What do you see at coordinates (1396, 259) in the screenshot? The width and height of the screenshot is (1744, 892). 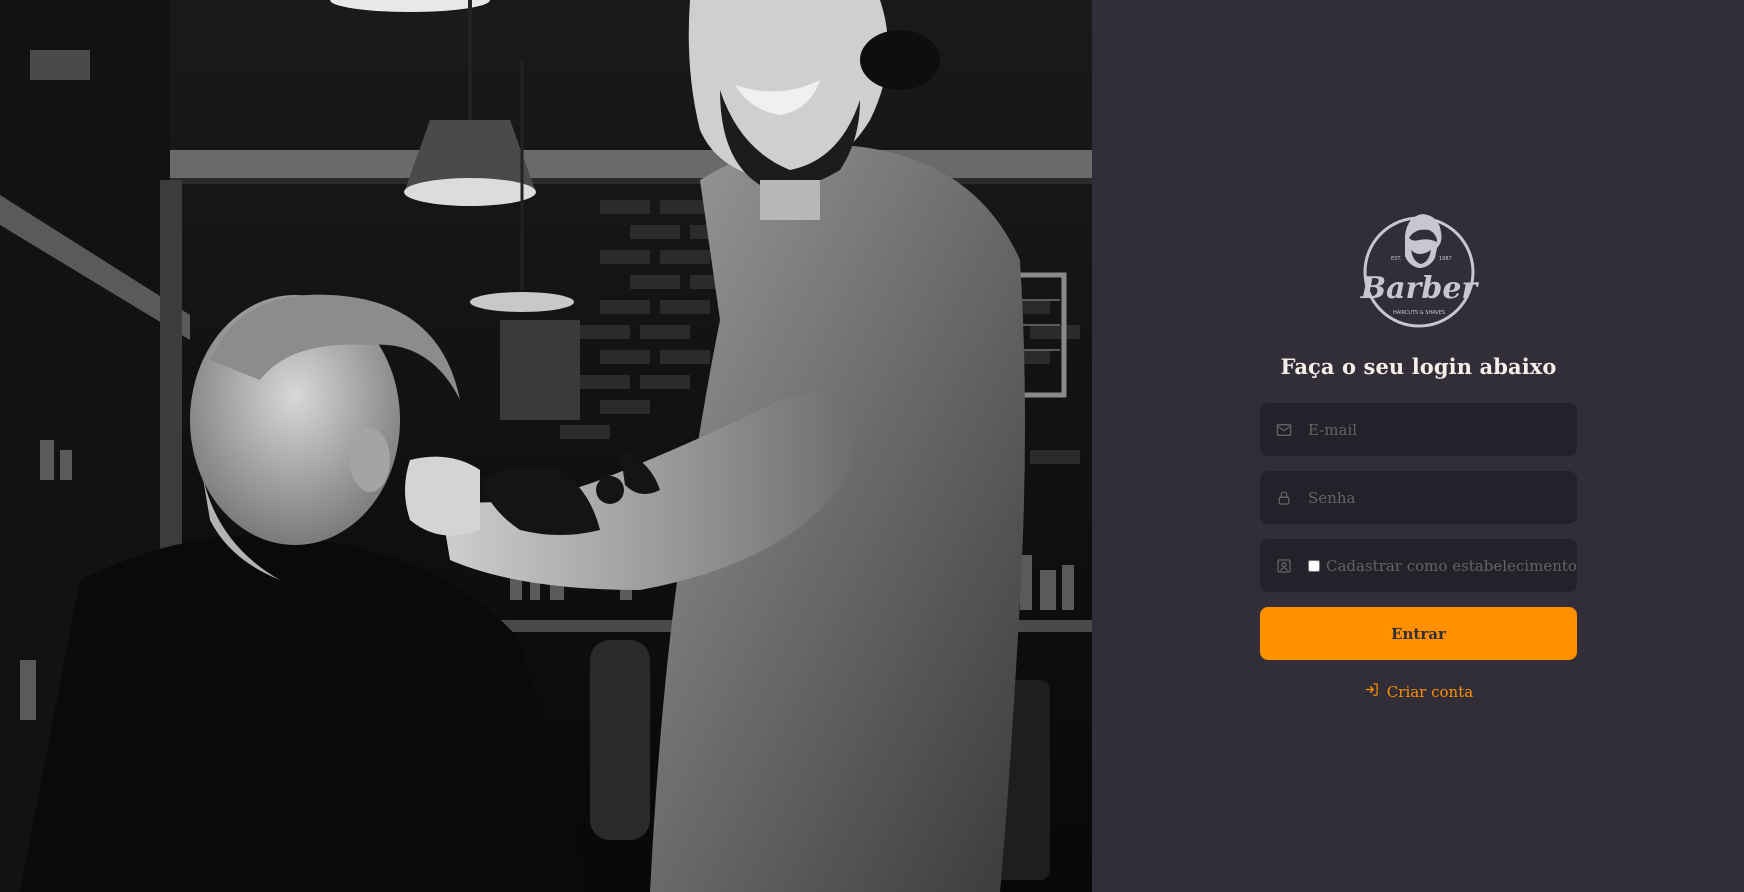 I see `logo-est-left: EST.` at bounding box center [1396, 259].